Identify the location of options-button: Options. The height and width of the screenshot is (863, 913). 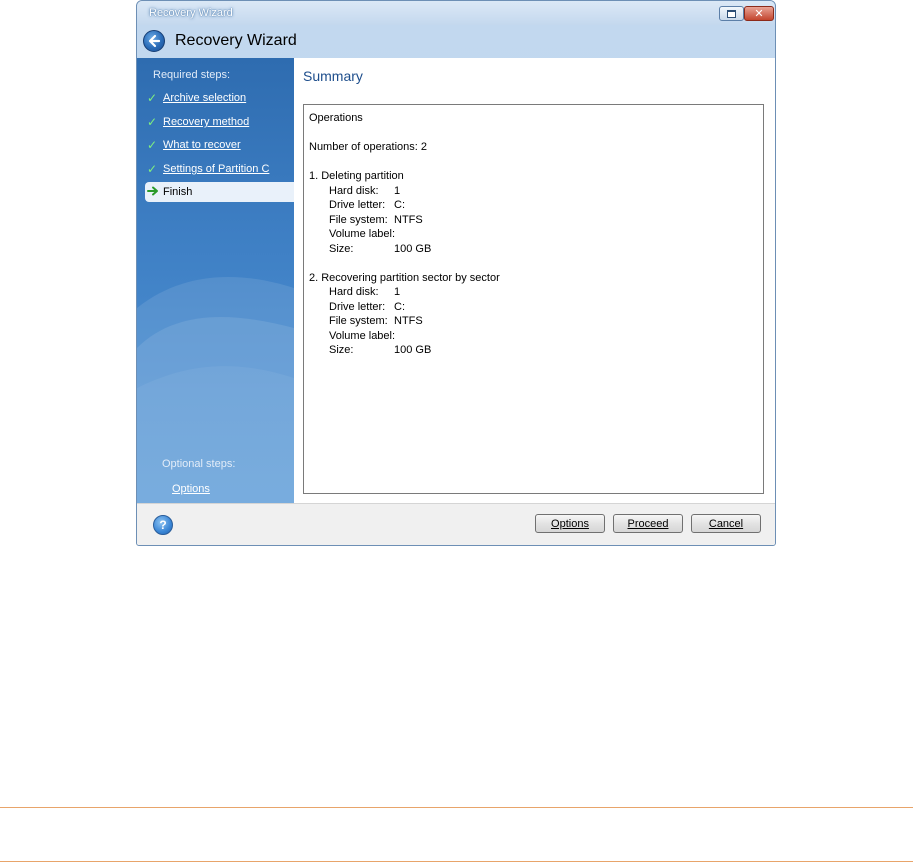
(570, 523).